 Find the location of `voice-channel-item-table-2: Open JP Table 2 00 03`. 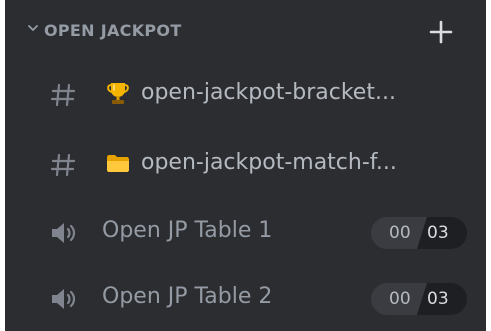

voice-channel-item-table-2: Open JP Table 2 00 03 is located at coordinates (245, 298).